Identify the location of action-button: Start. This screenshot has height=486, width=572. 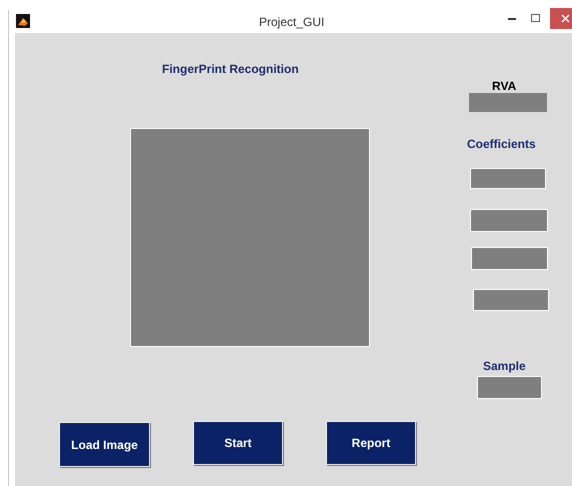
(238, 443).